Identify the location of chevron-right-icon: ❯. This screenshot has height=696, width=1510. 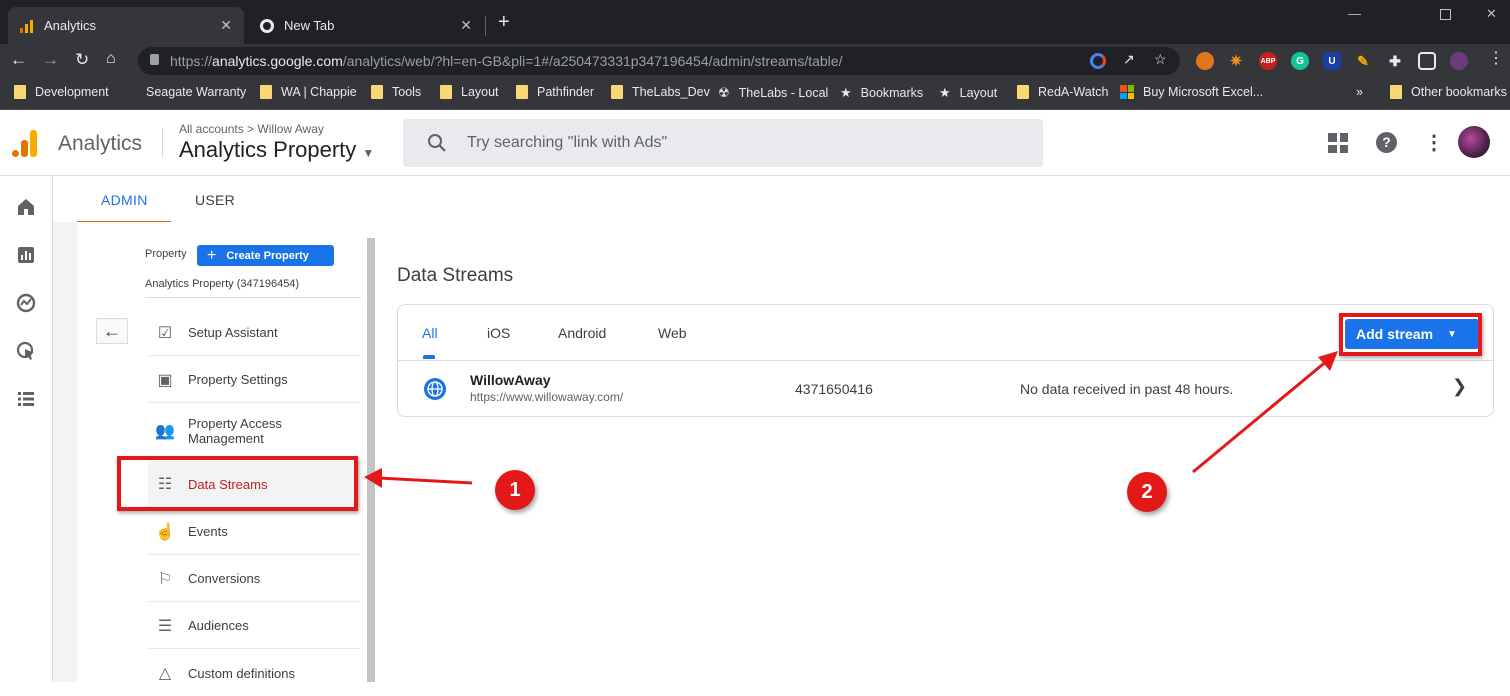
(1459, 386).